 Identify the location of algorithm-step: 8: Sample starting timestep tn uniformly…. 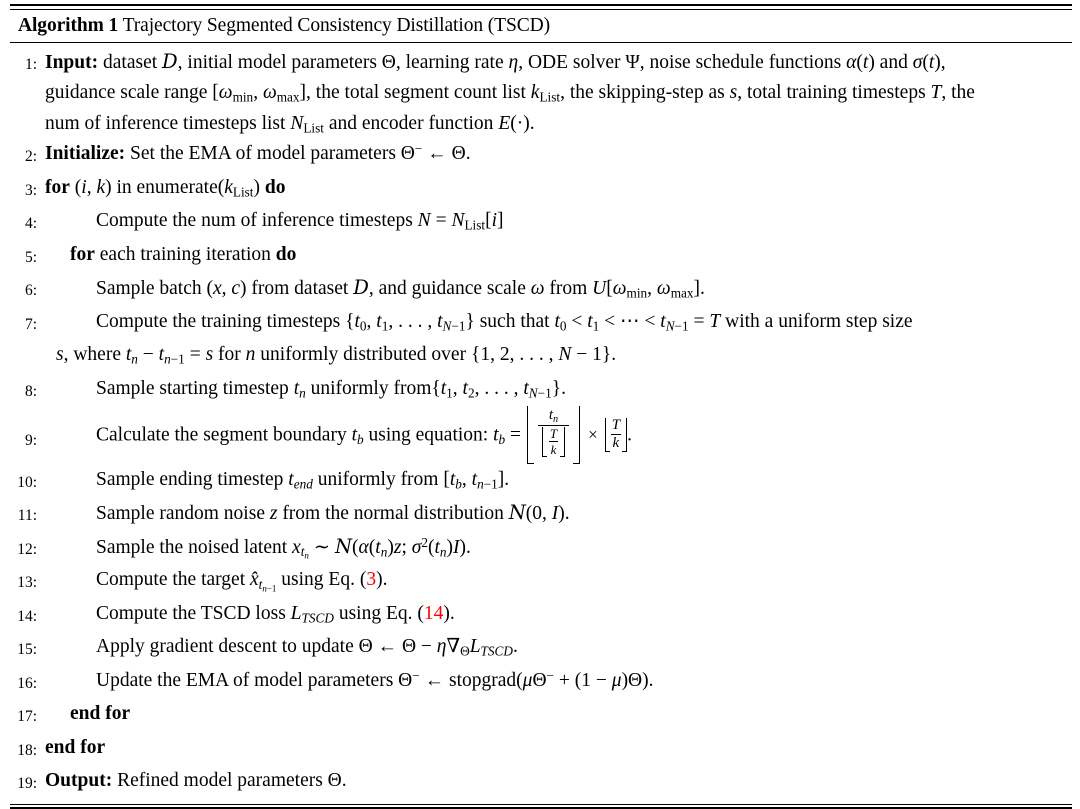
(541, 391).